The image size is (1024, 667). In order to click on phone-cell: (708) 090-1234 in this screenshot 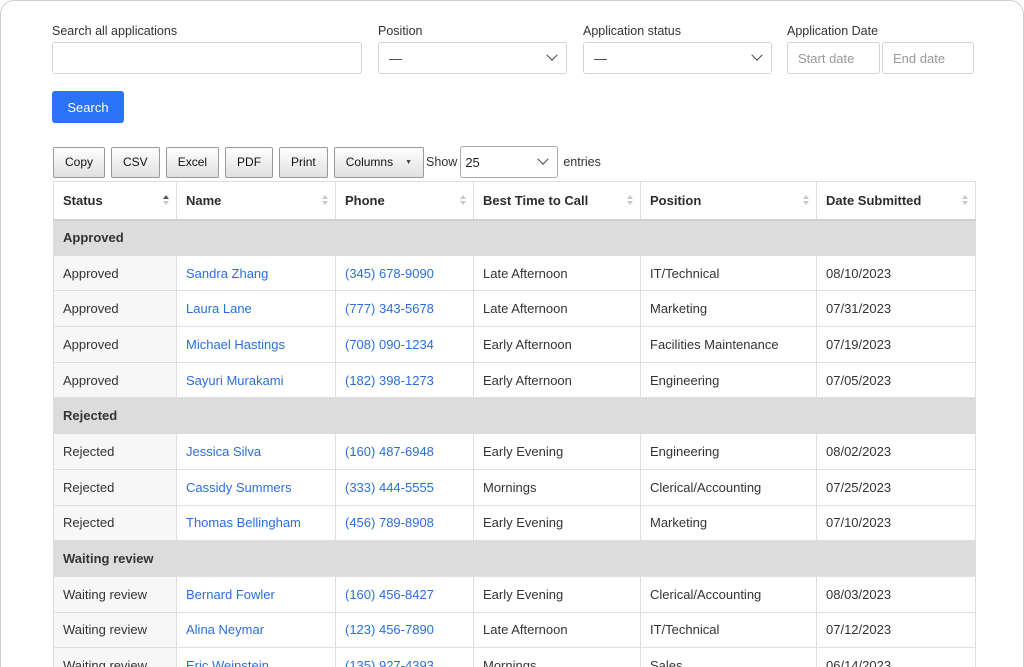, I will do `click(404, 344)`.